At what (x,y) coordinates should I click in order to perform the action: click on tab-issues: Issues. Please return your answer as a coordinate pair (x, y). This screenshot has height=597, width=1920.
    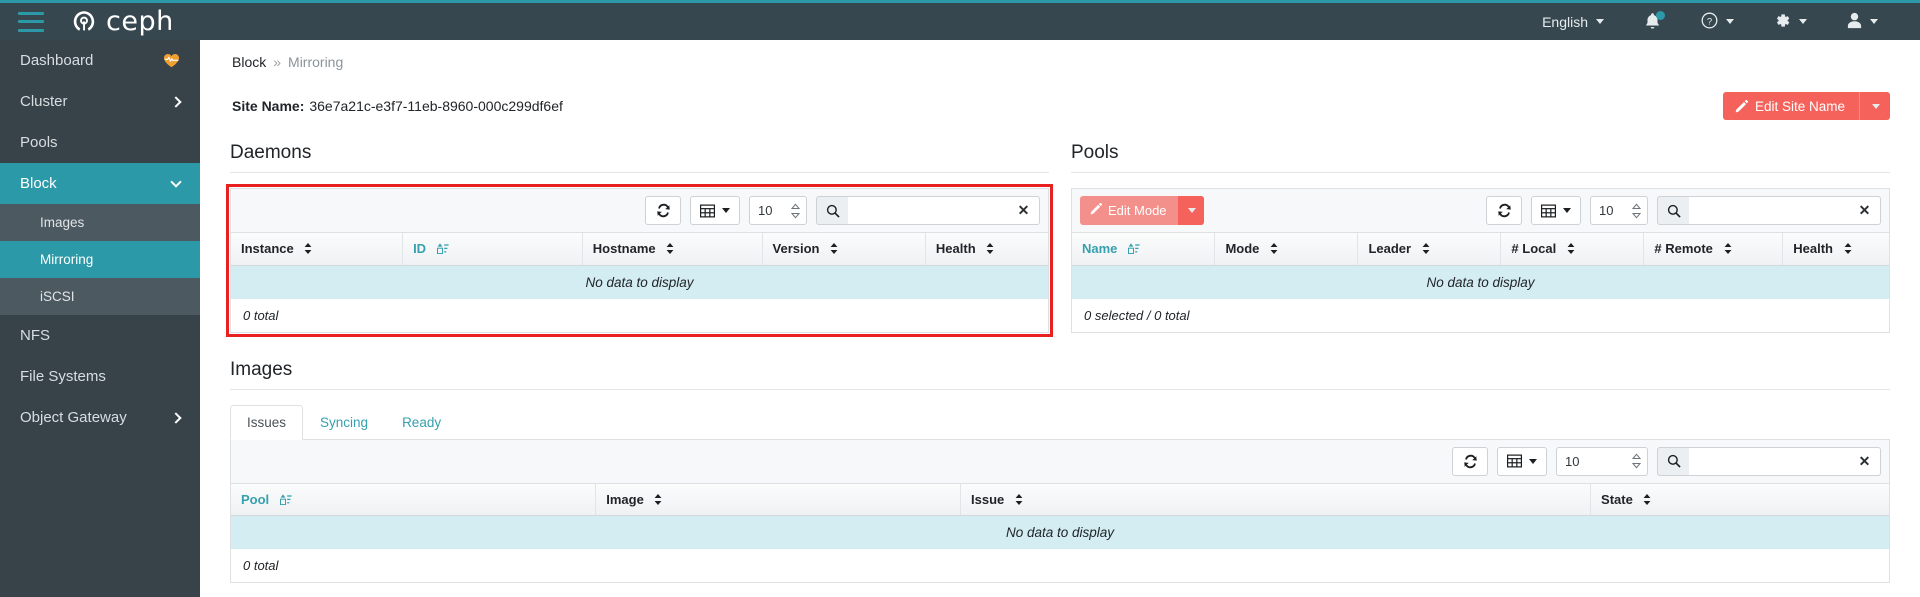
    Looking at the image, I should click on (267, 422).